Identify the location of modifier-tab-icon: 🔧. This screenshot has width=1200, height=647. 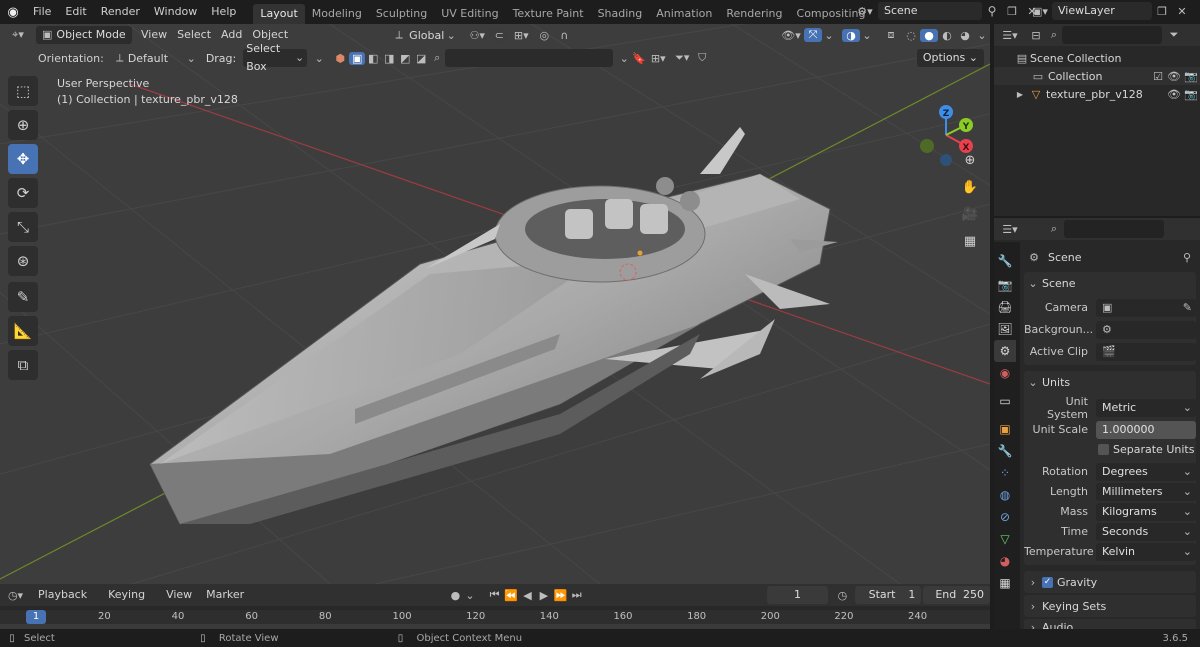
(1005, 451).